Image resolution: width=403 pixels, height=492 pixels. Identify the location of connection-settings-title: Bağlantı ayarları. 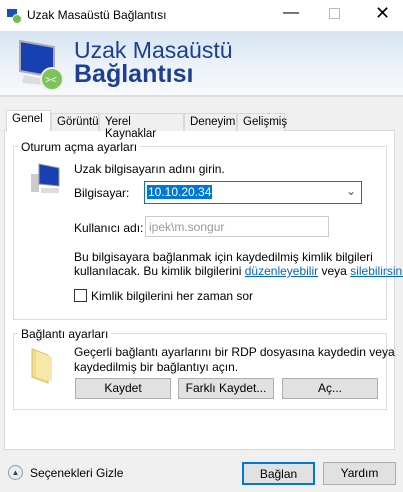
(65, 334).